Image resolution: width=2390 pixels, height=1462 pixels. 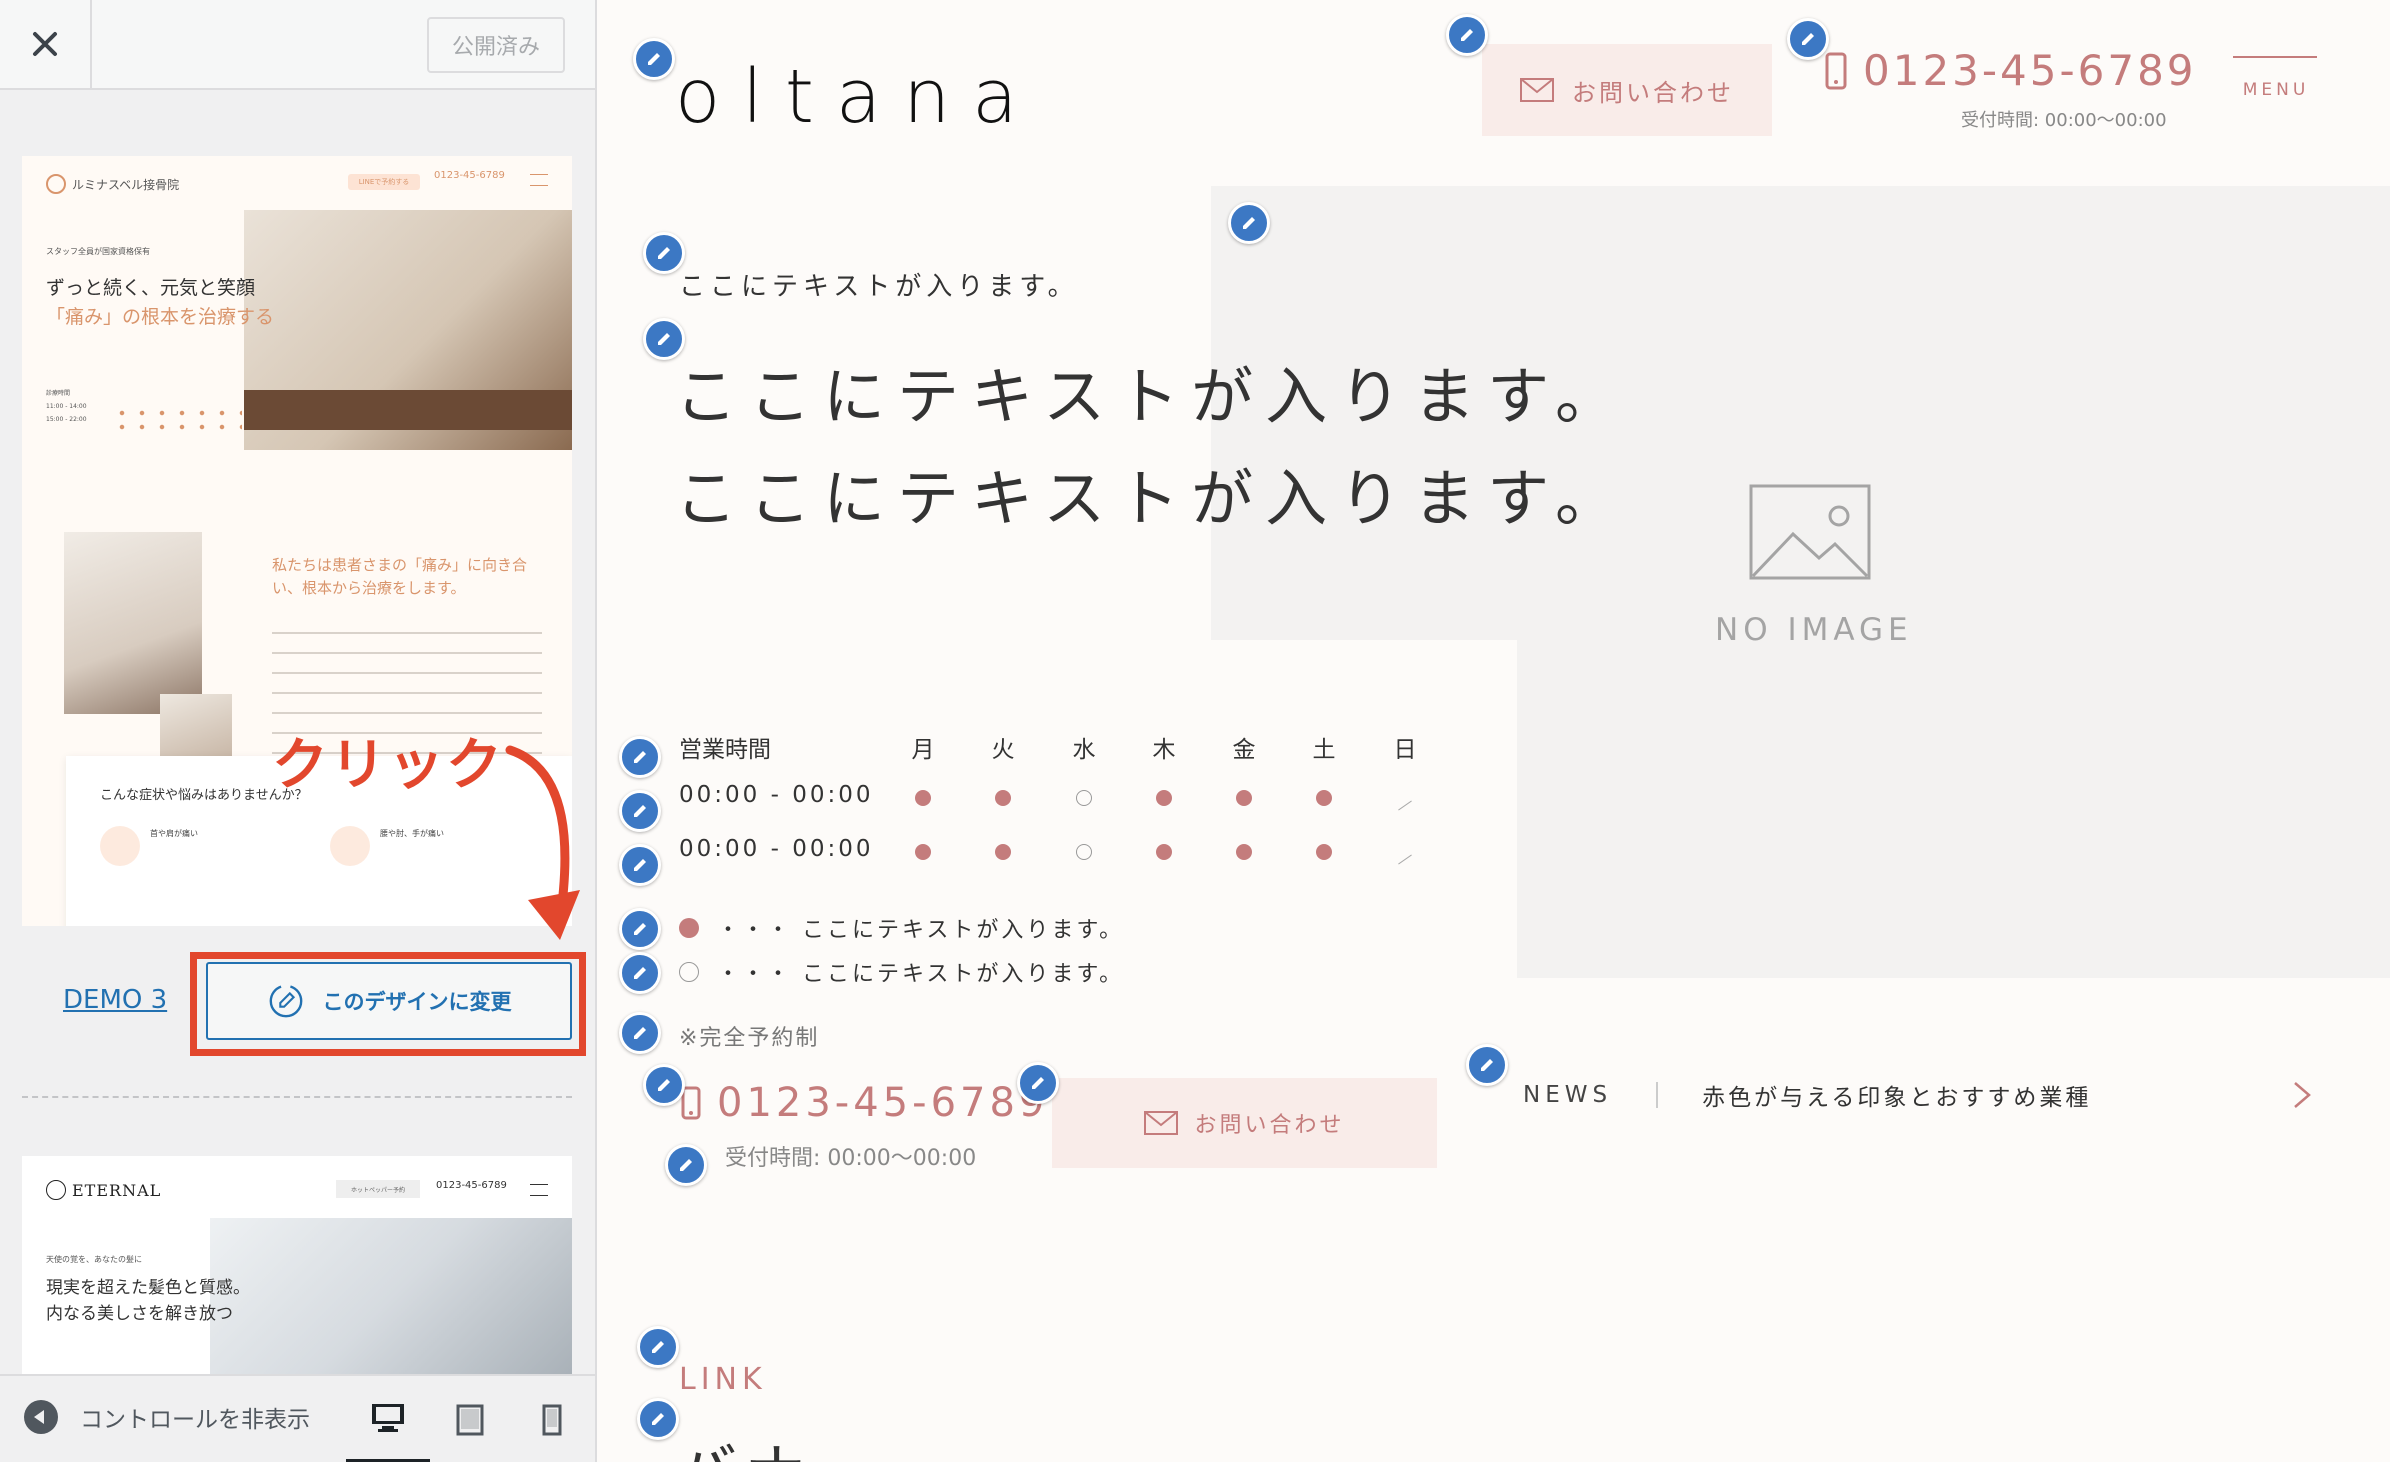 What do you see at coordinates (496, 45) in the screenshot?
I see `publish-button: 公開済み` at bounding box center [496, 45].